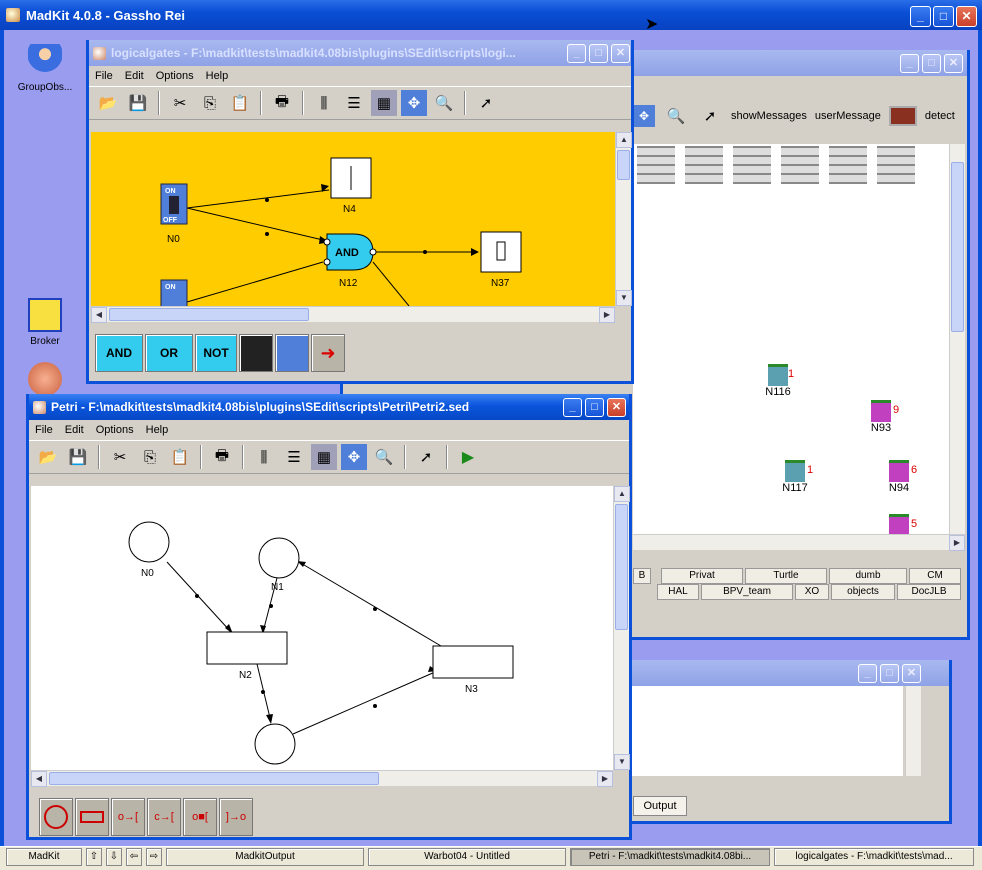 The image size is (982, 870). What do you see at coordinates (240, 103) in the screenshot?
I see `paste-icon: 📋` at bounding box center [240, 103].